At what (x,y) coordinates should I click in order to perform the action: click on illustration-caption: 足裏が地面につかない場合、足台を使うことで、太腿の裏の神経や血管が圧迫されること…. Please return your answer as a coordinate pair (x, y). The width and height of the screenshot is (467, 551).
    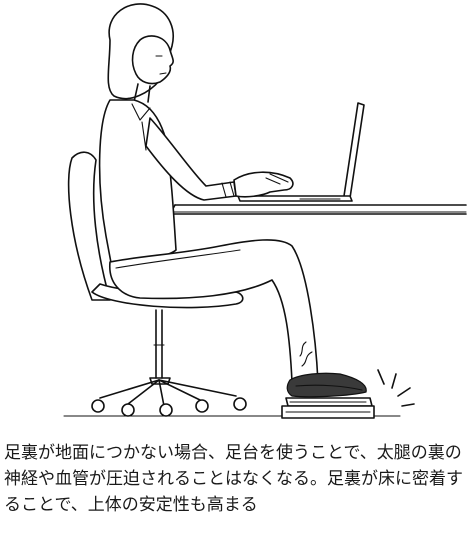
    Looking at the image, I should click on (233, 479).